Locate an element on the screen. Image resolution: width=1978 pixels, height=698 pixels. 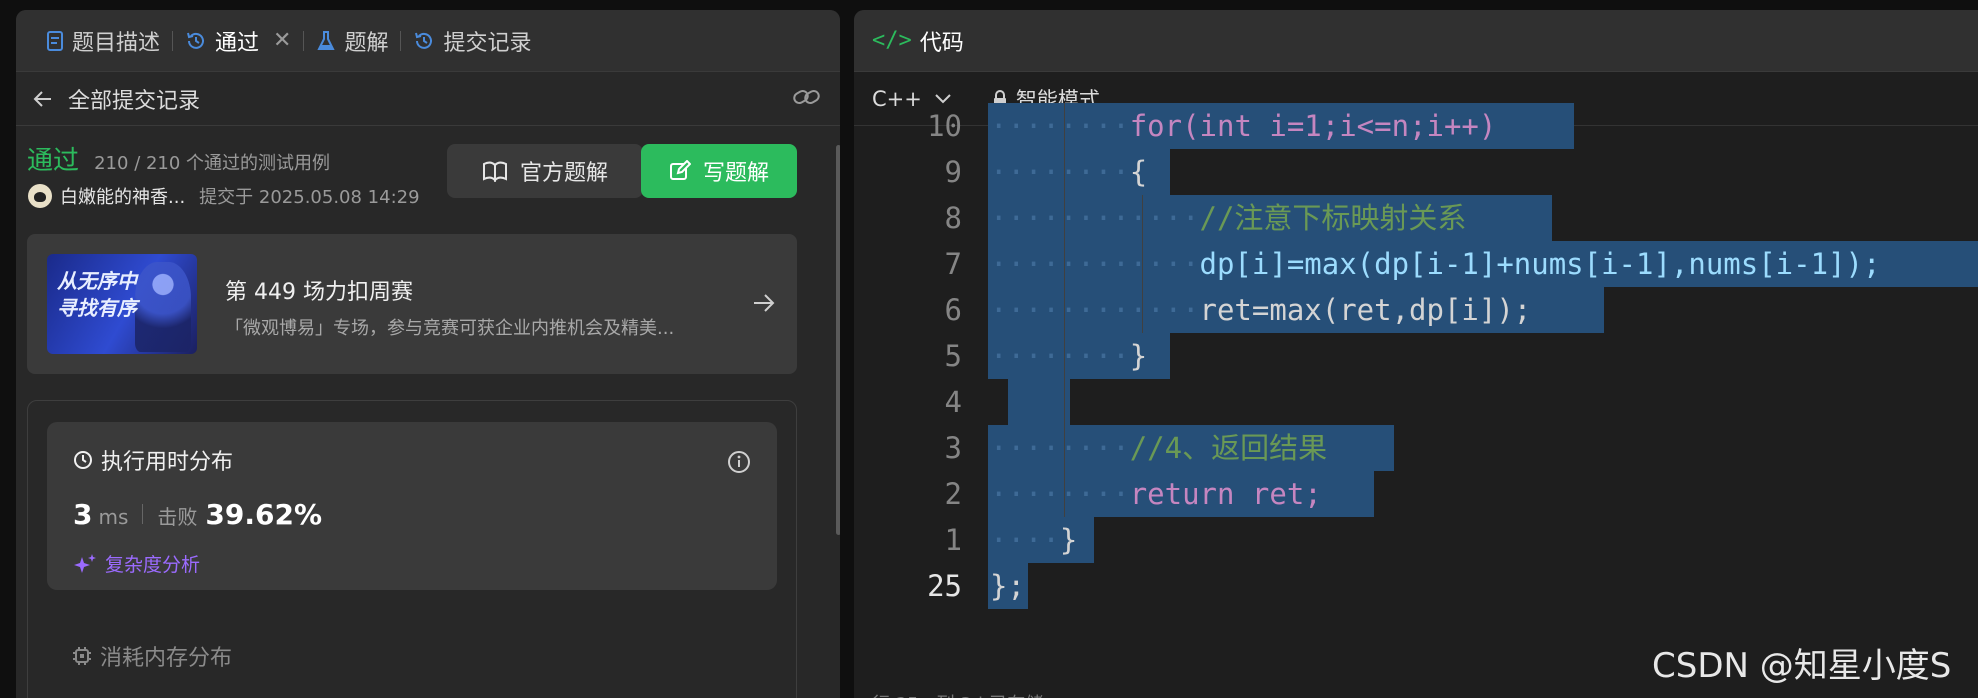
line-number: 9 is located at coordinates (953, 172).